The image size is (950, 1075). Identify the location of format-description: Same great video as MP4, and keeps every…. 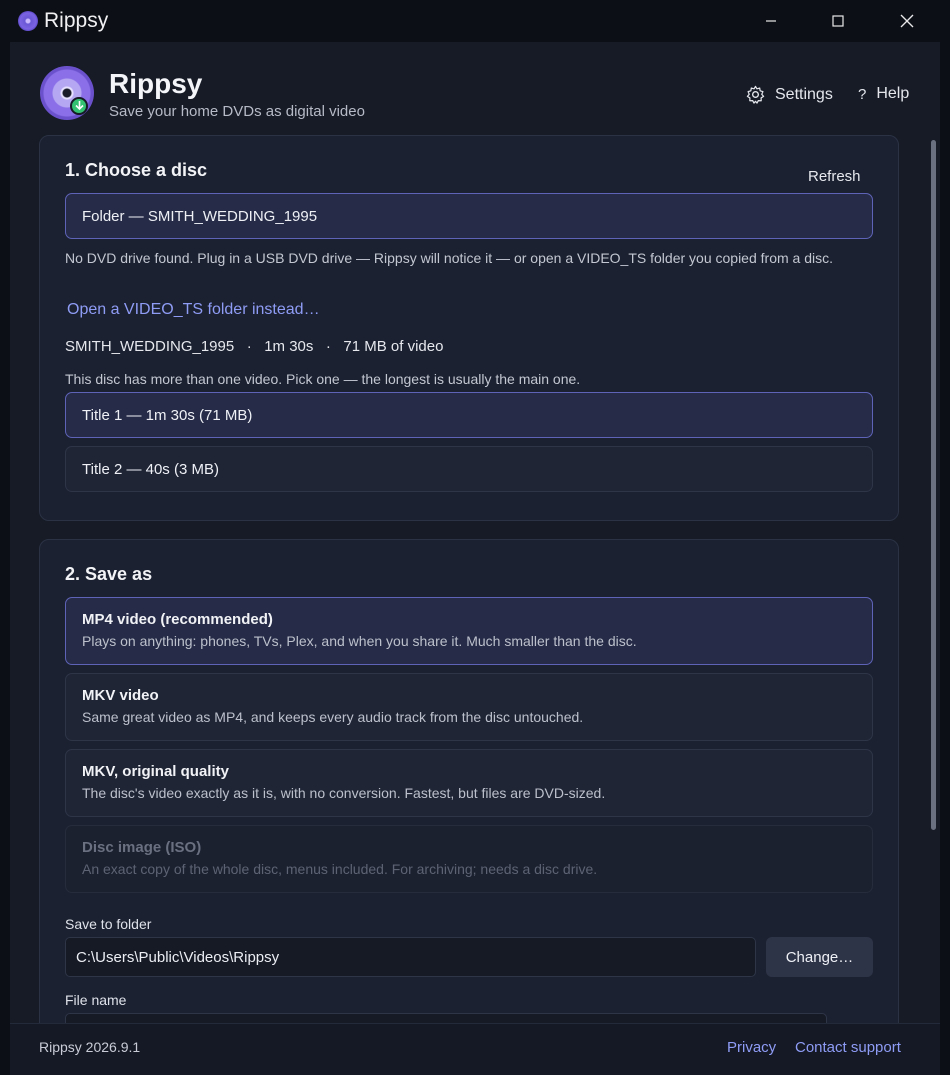
(333, 717).